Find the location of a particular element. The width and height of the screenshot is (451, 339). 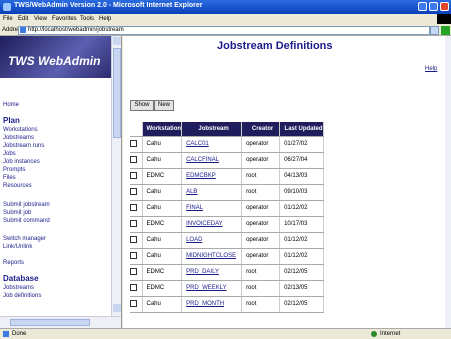

nav-plan-files: Files is located at coordinates (9, 178).